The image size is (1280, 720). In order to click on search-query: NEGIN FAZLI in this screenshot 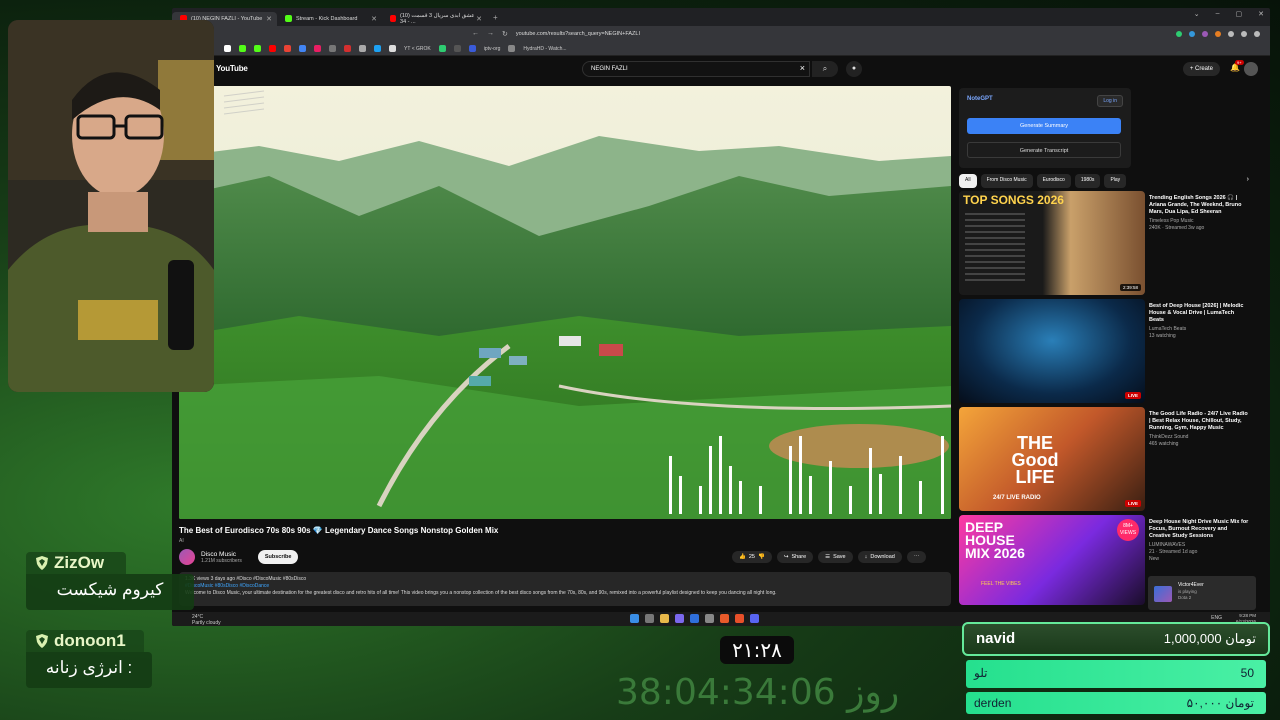, I will do `click(609, 69)`.